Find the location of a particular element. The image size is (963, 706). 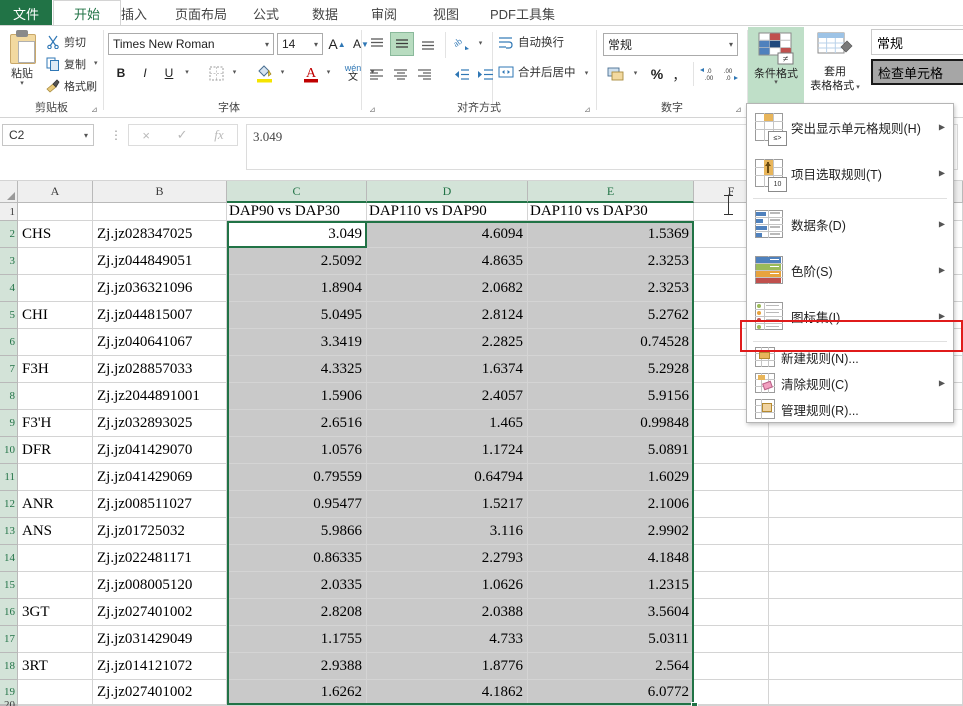

cell-E11: 1.6029 is located at coordinates (611, 477).